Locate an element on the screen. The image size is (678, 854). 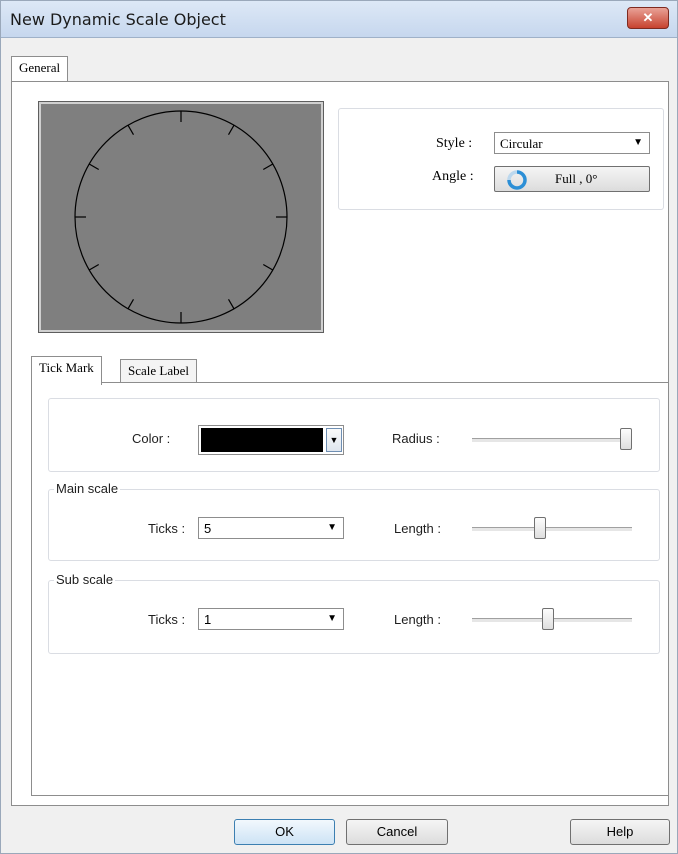
circular-arc-icon is located at coordinates (517, 180).